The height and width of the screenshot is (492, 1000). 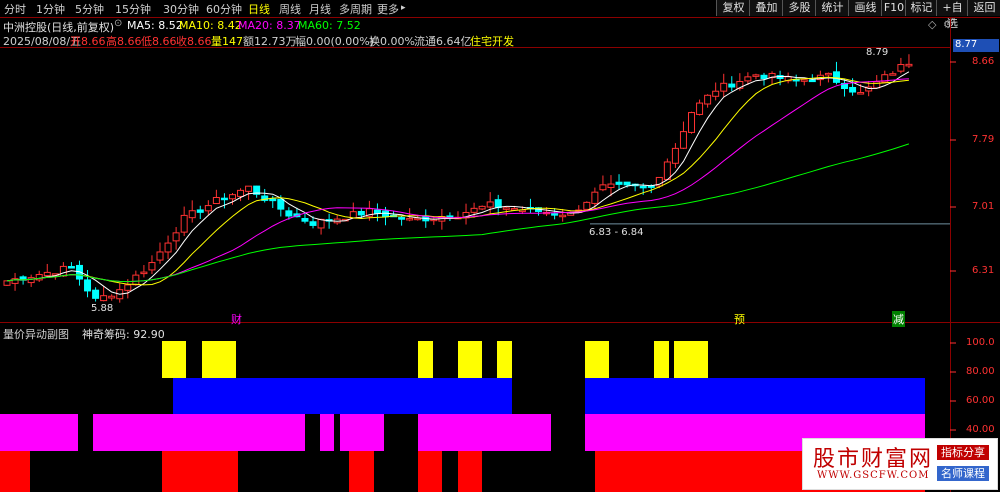 What do you see at coordinates (983, 270) in the screenshot?
I see `price-tick-label: 6.31` at bounding box center [983, 270].